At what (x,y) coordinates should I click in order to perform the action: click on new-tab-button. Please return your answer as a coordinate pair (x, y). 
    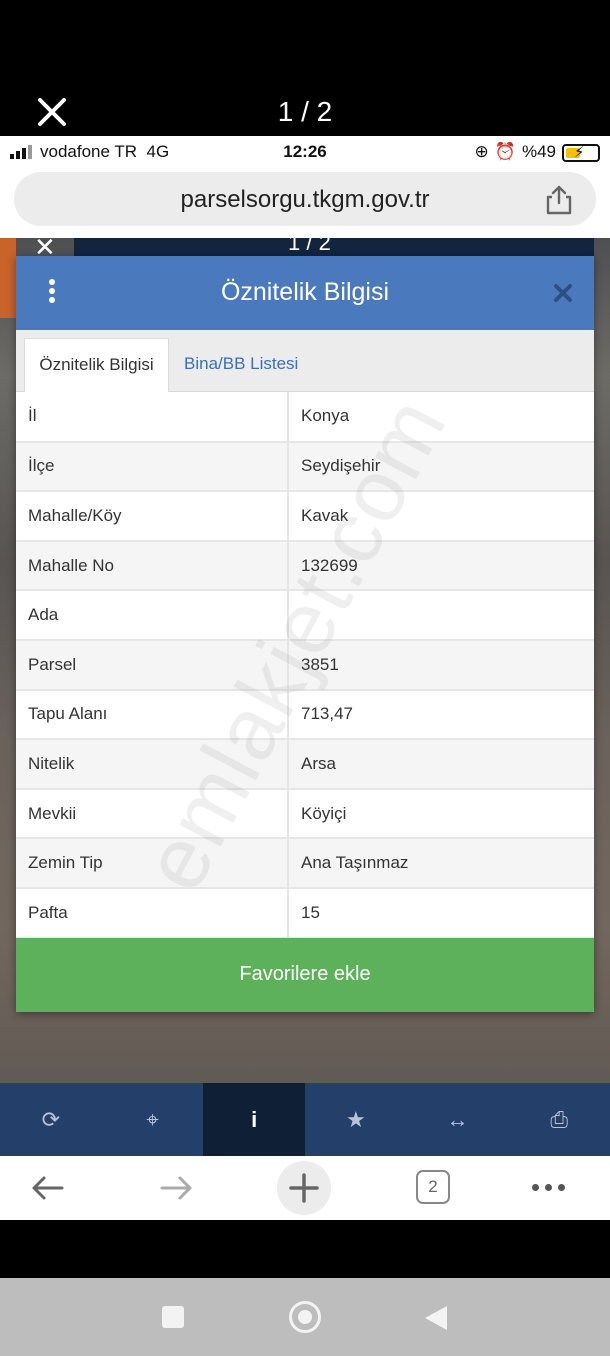
    Looking at the image, I should click on (304, 1188).